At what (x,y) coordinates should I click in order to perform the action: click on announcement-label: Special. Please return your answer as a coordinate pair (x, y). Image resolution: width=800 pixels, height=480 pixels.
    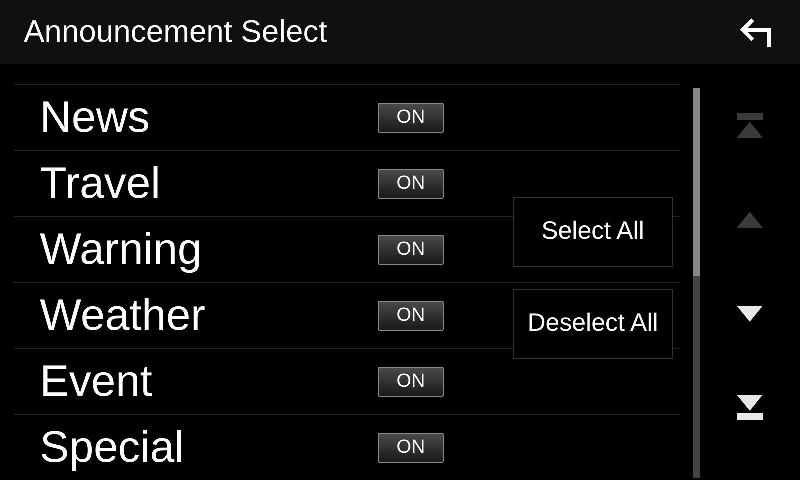
    Looking at the image, I should click on (112, 448).